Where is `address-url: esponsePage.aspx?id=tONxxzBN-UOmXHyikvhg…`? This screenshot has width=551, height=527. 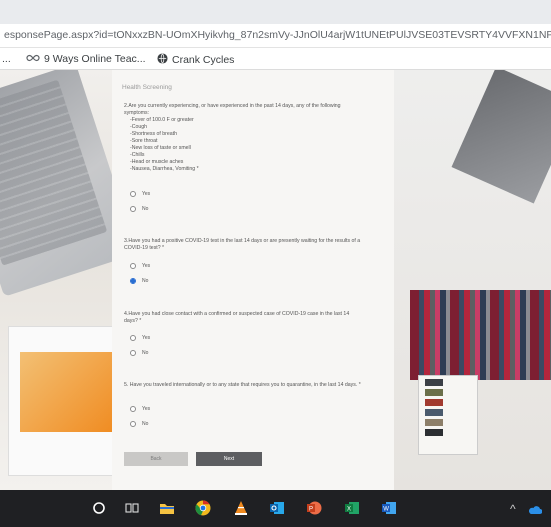
address-url: esponsePage.aspx?id=tONxxzBN-UOmXHyikvhg… is located at coordinates (277, 35).